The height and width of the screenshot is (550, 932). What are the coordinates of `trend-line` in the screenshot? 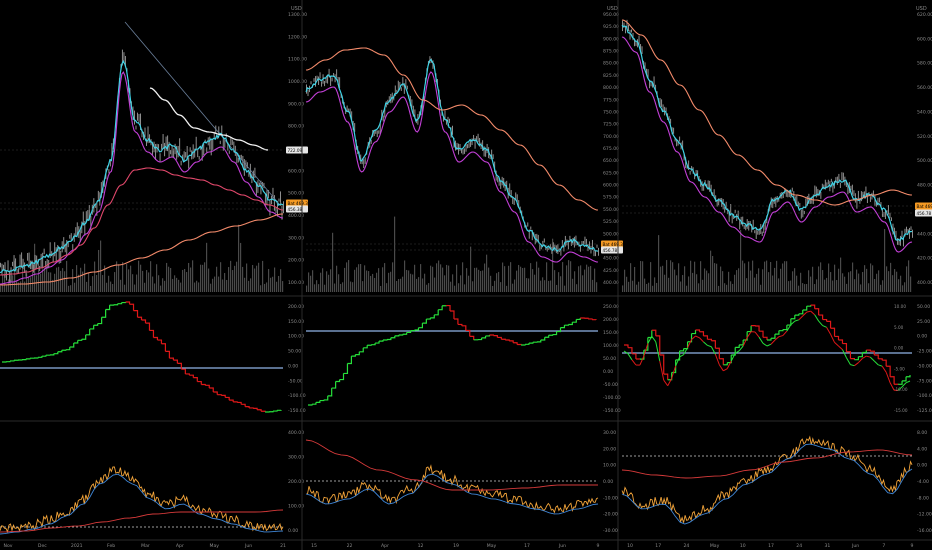 It's located at (202, 113).